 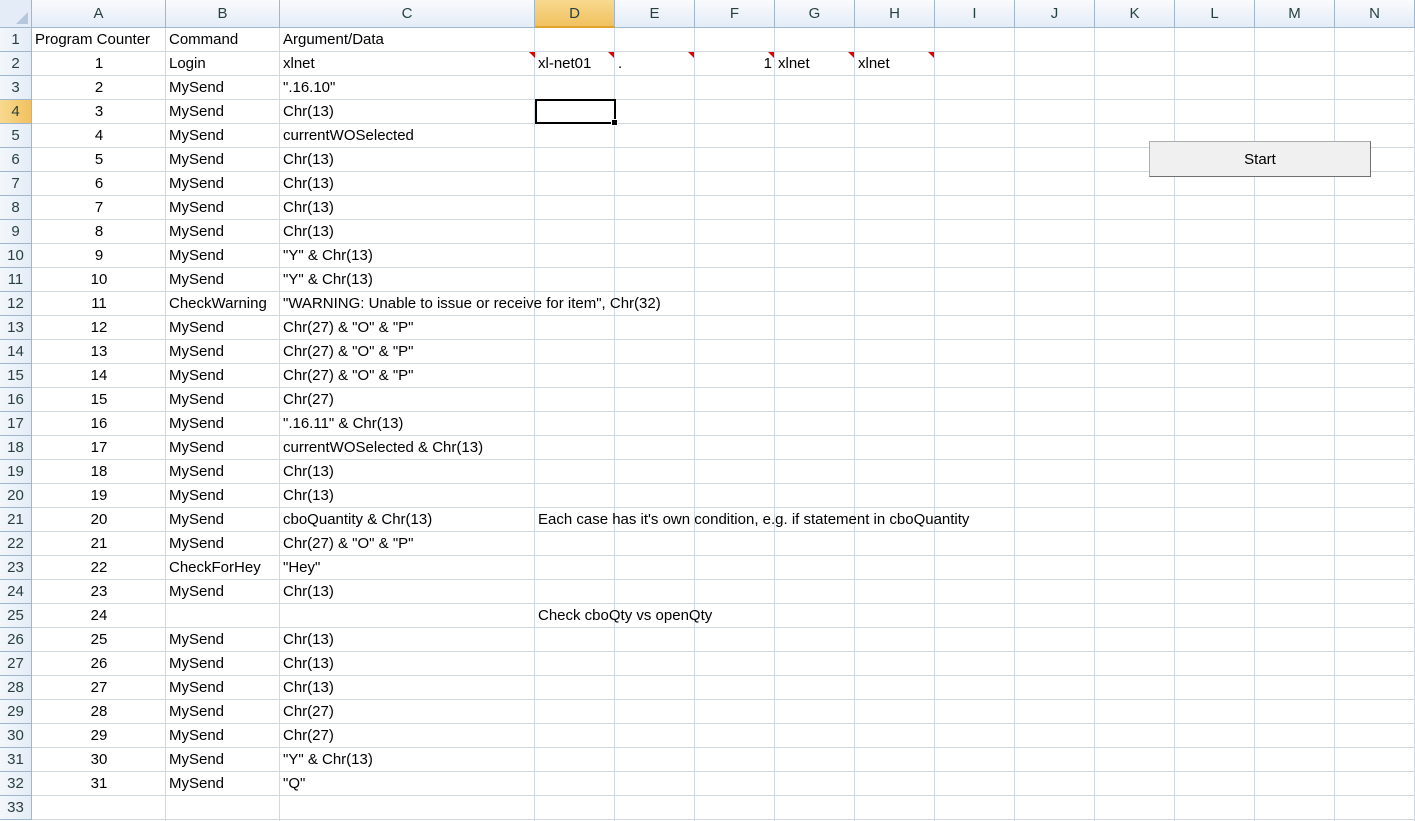 I want to click on cell-c5: currentWOSelected, so click(x=348, y=136).